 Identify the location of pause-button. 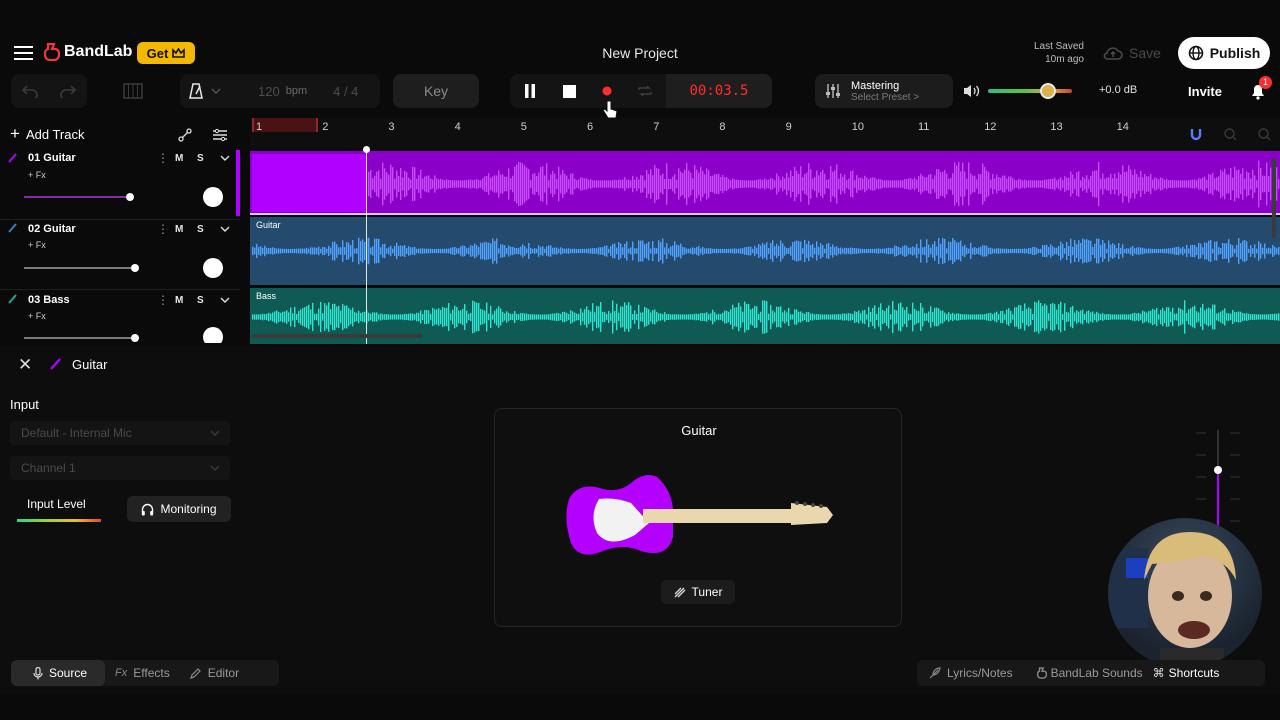
(530, 91).